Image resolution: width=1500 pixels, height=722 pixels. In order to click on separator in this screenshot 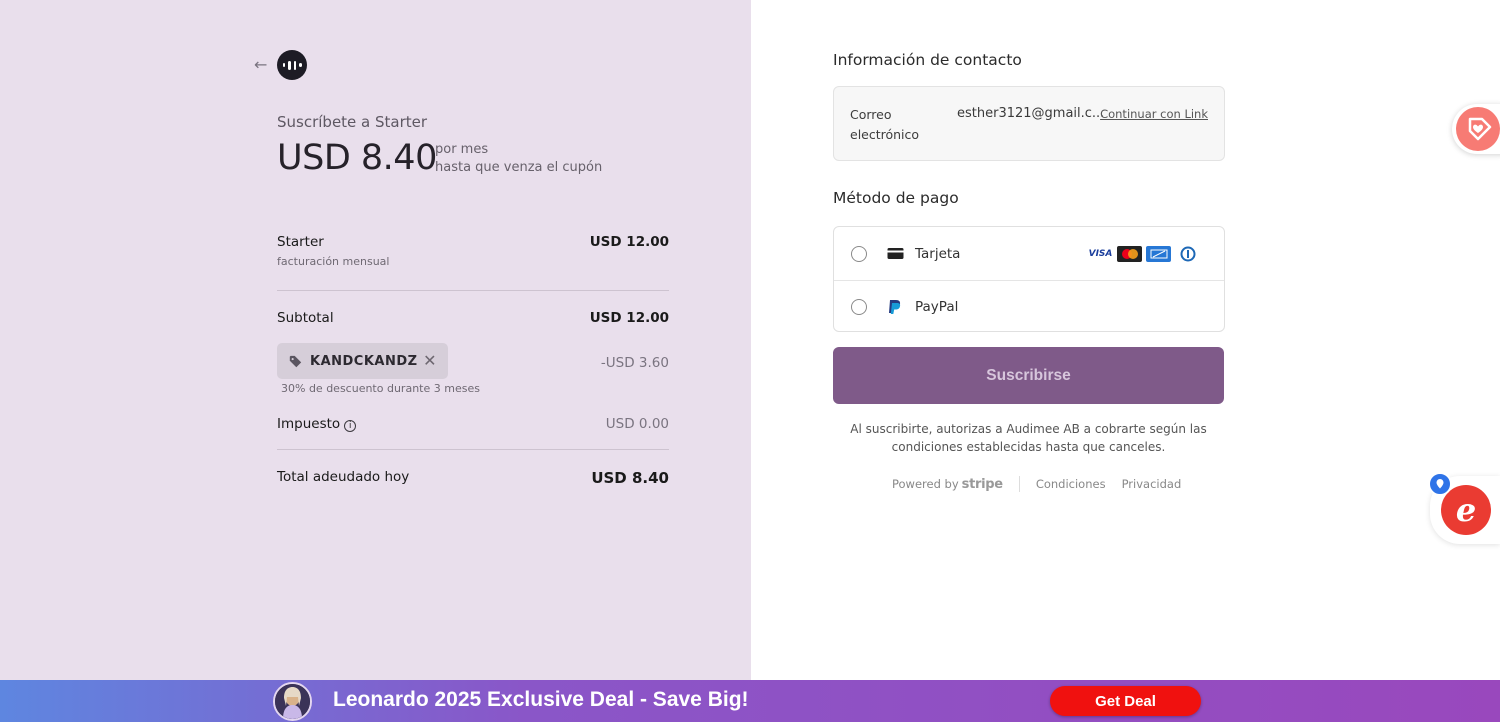, I will do `click(1019, 484)`.